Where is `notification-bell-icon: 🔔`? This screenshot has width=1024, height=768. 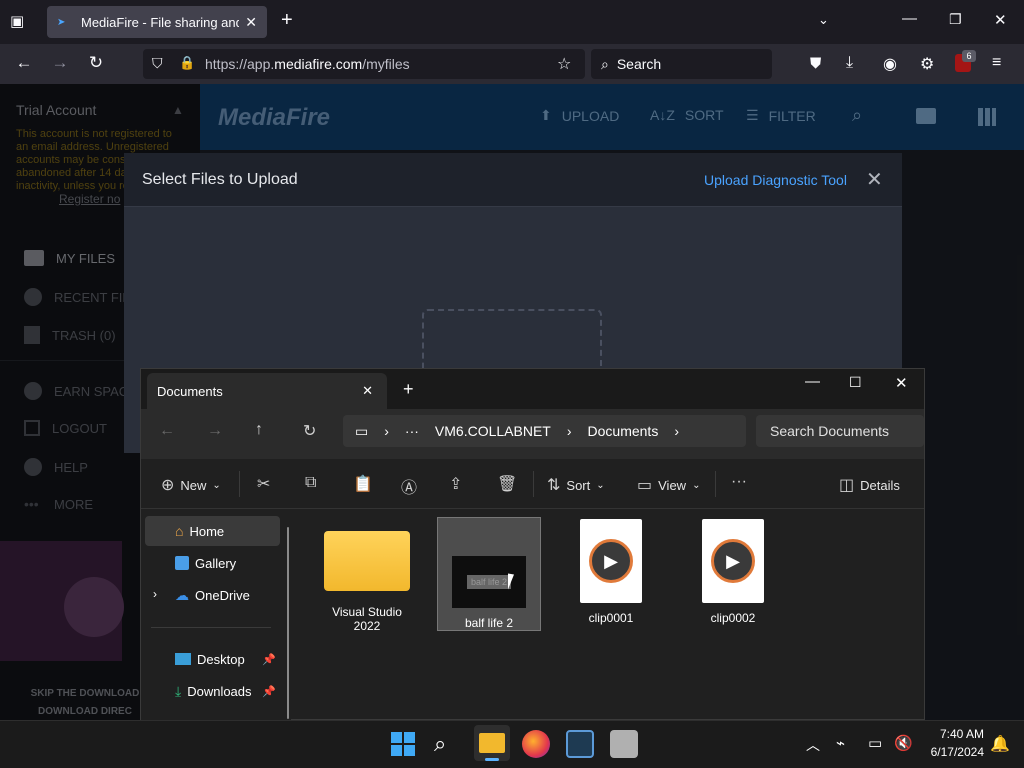
notification-bell-icon: 🔔 is located at coordinates (1000, 744).